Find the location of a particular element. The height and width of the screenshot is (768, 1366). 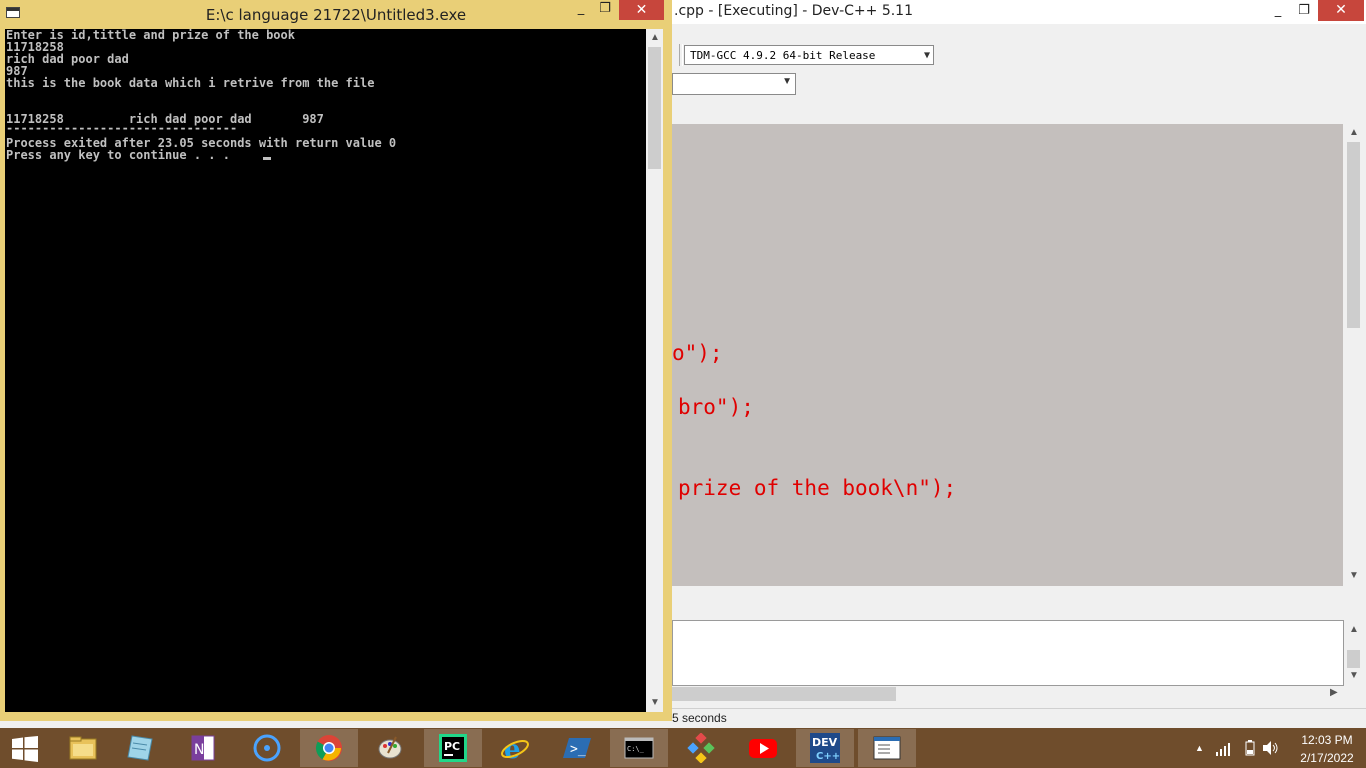

code-line: prize of the book\n"); is located at coordinates (817, 488).